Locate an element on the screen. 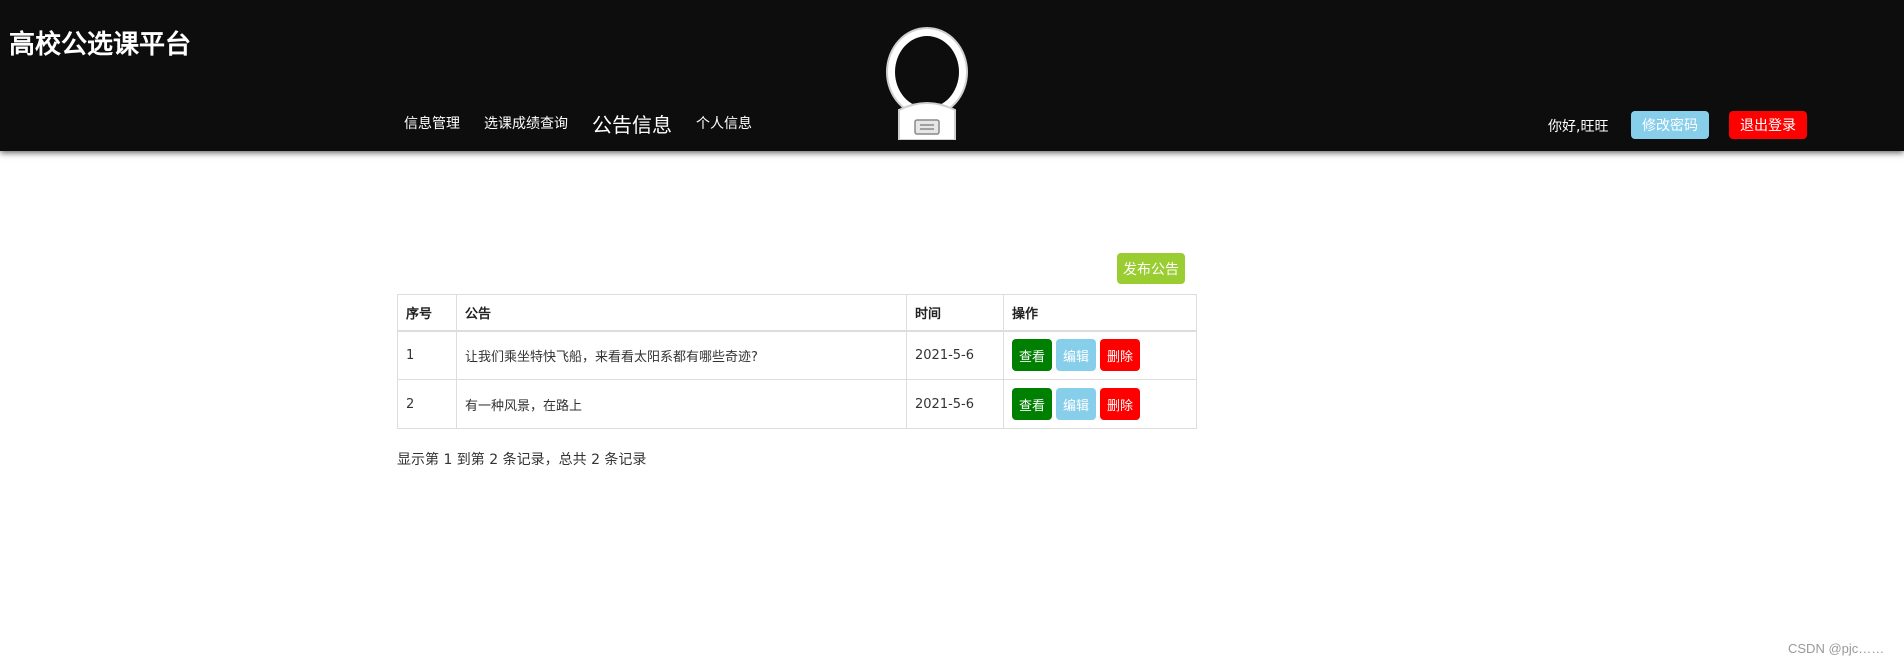 This screenshot has height=665, width=1904. row-index: 1 is located at coordinates (427, 355).